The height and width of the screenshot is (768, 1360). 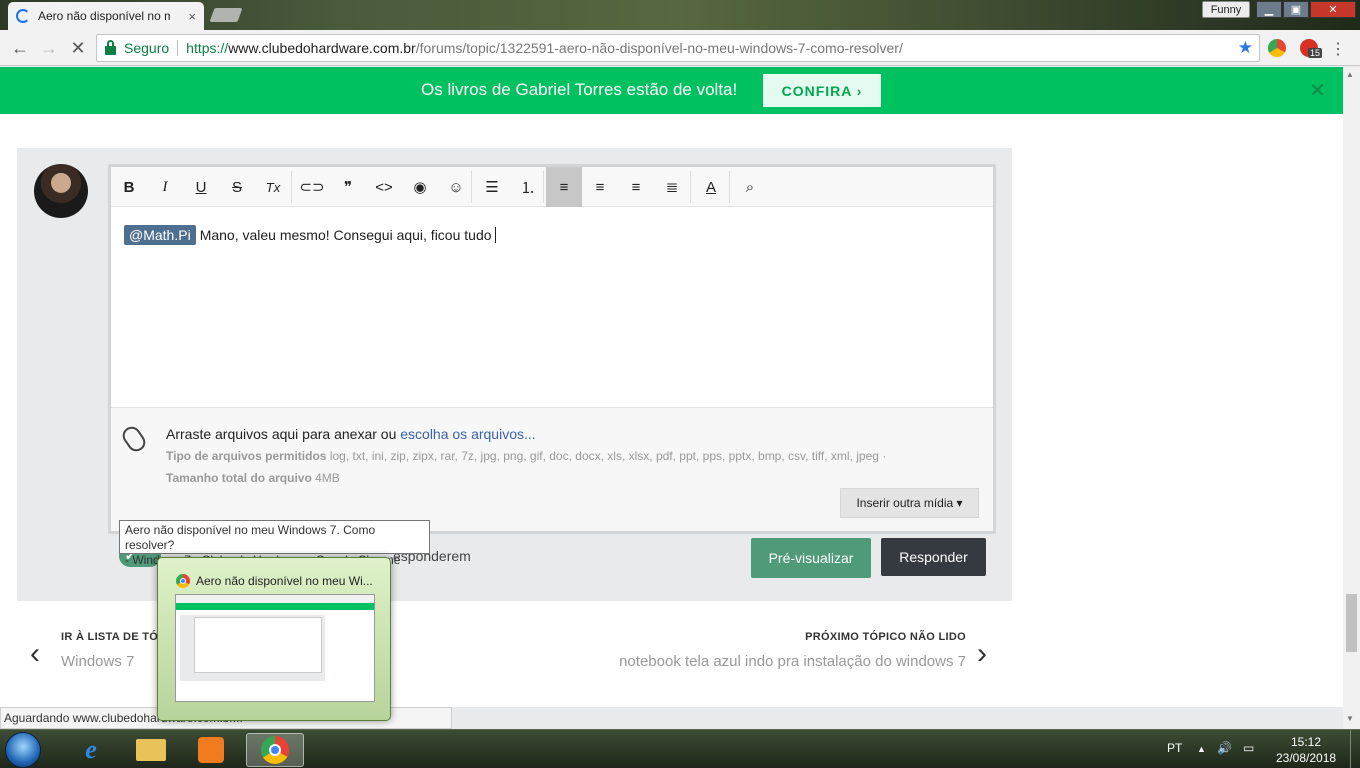 I want to click on toolbar-align-center-icon: ≡, so click(x=636, y=187).